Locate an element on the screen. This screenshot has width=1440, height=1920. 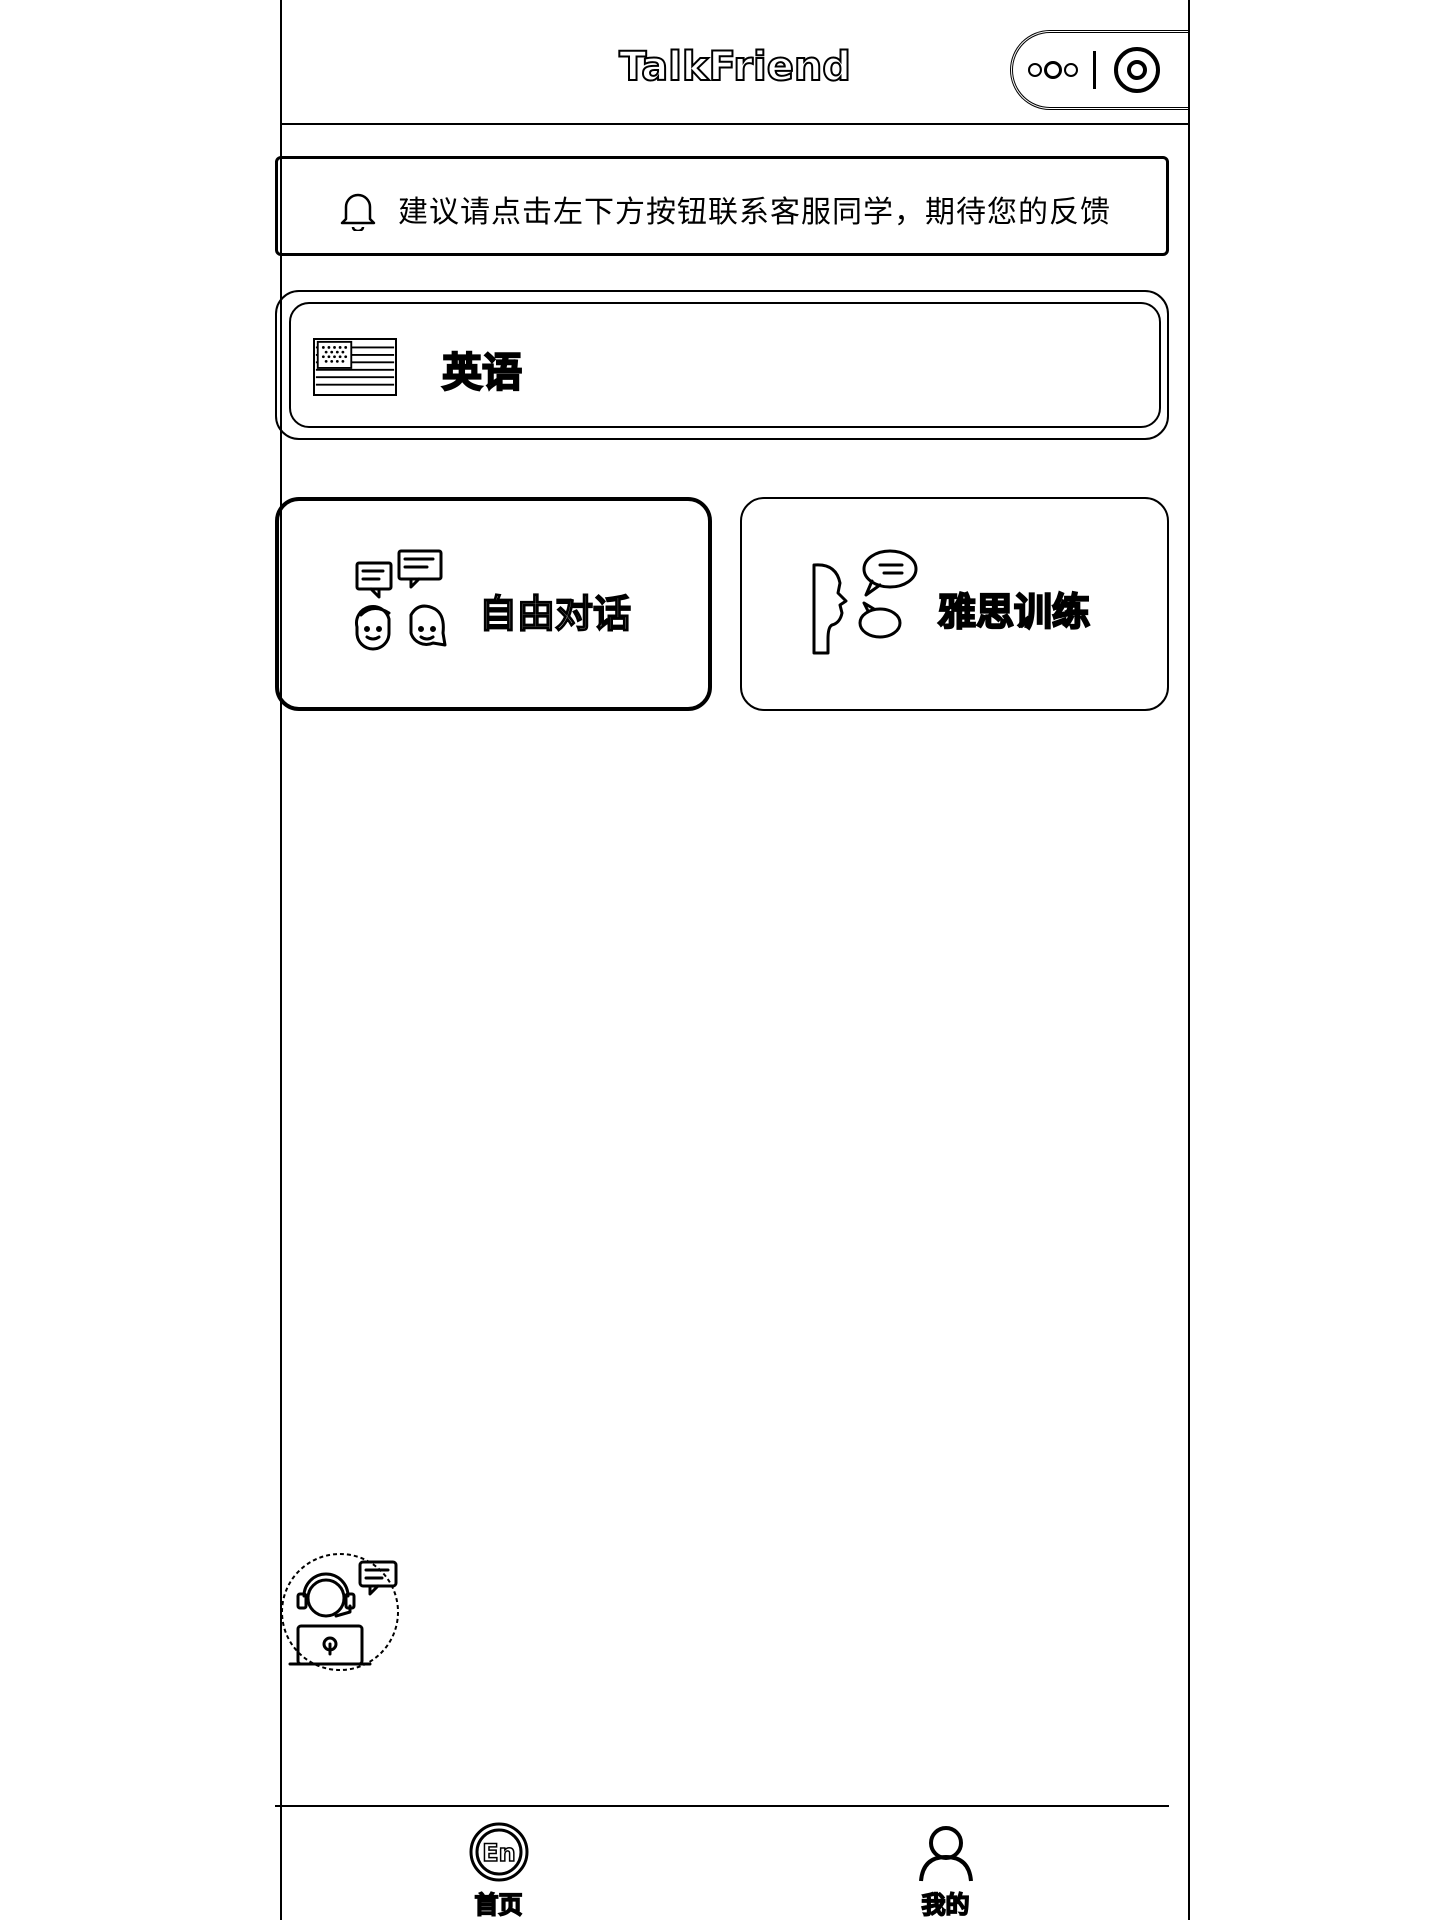
navigation-bar: TalkFriend is located at coordinates (735, 62).